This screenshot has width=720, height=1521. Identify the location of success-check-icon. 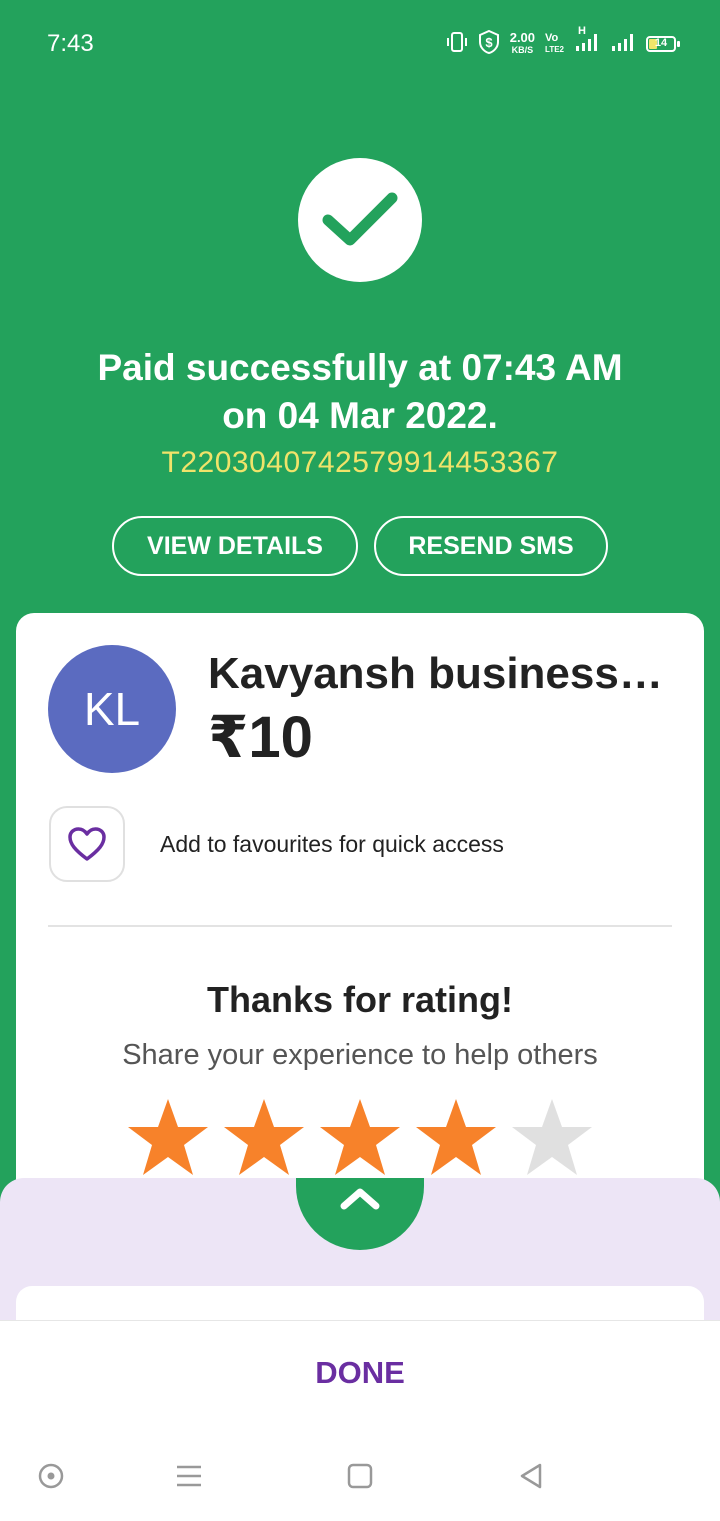
(360, 220).